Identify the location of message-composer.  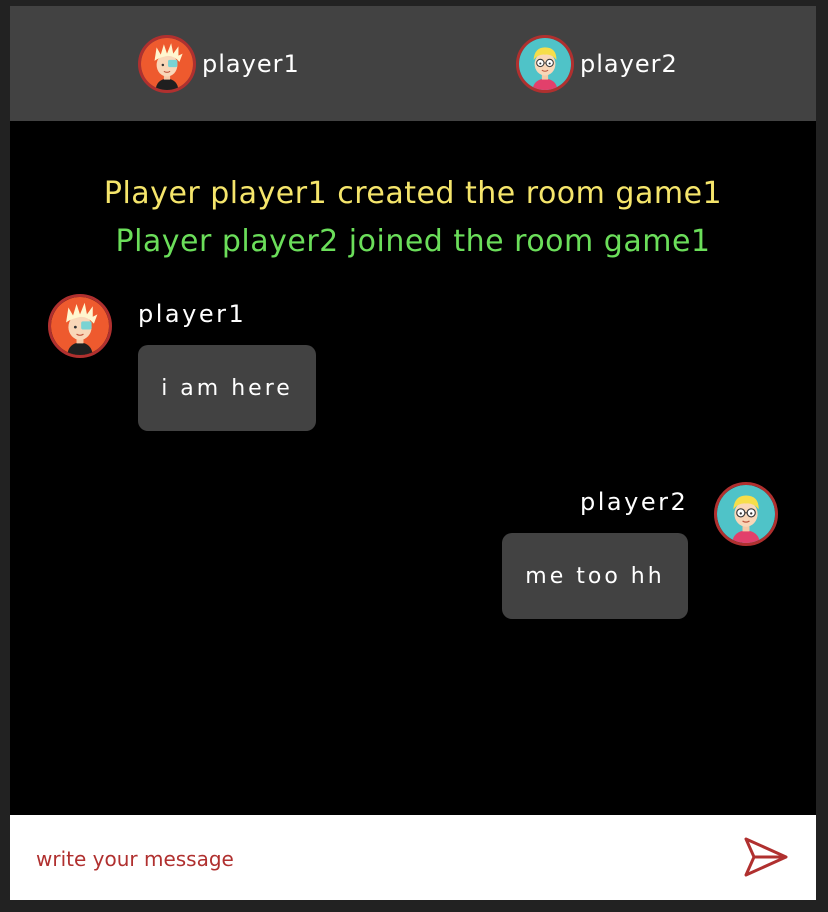
(413, 857).